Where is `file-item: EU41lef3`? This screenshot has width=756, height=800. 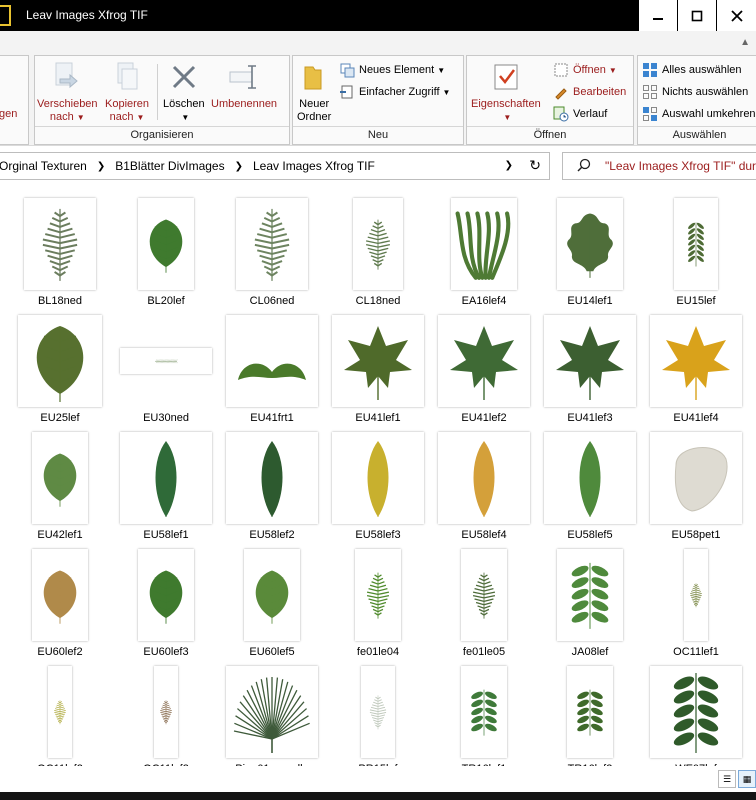
file-item: EU41lef3 is located at coordinates (590, 370).